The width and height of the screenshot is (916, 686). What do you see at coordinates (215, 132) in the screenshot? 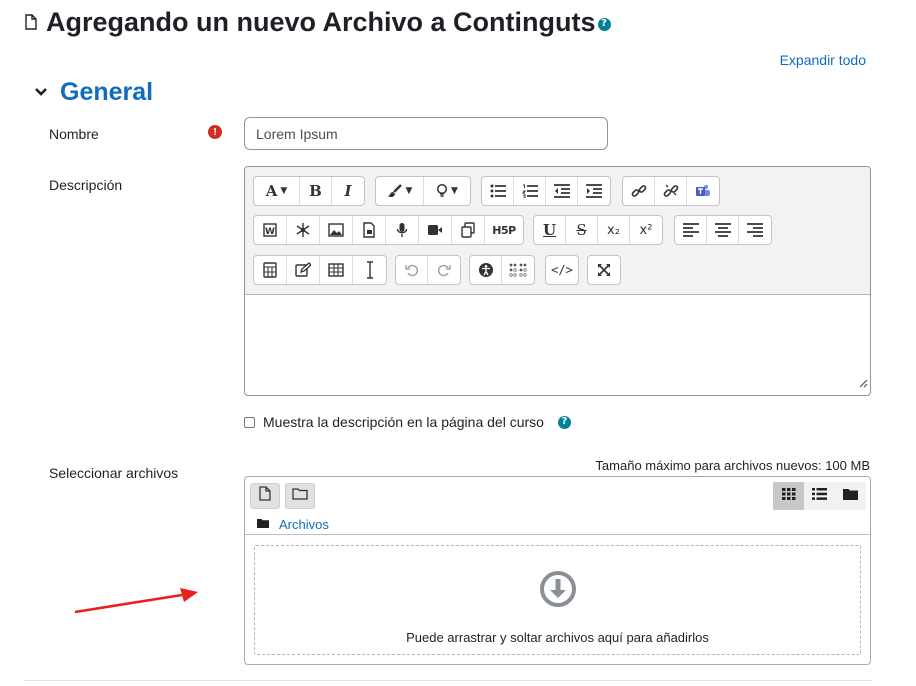
I see `required-icon: !` at bounding box center [215, 132].